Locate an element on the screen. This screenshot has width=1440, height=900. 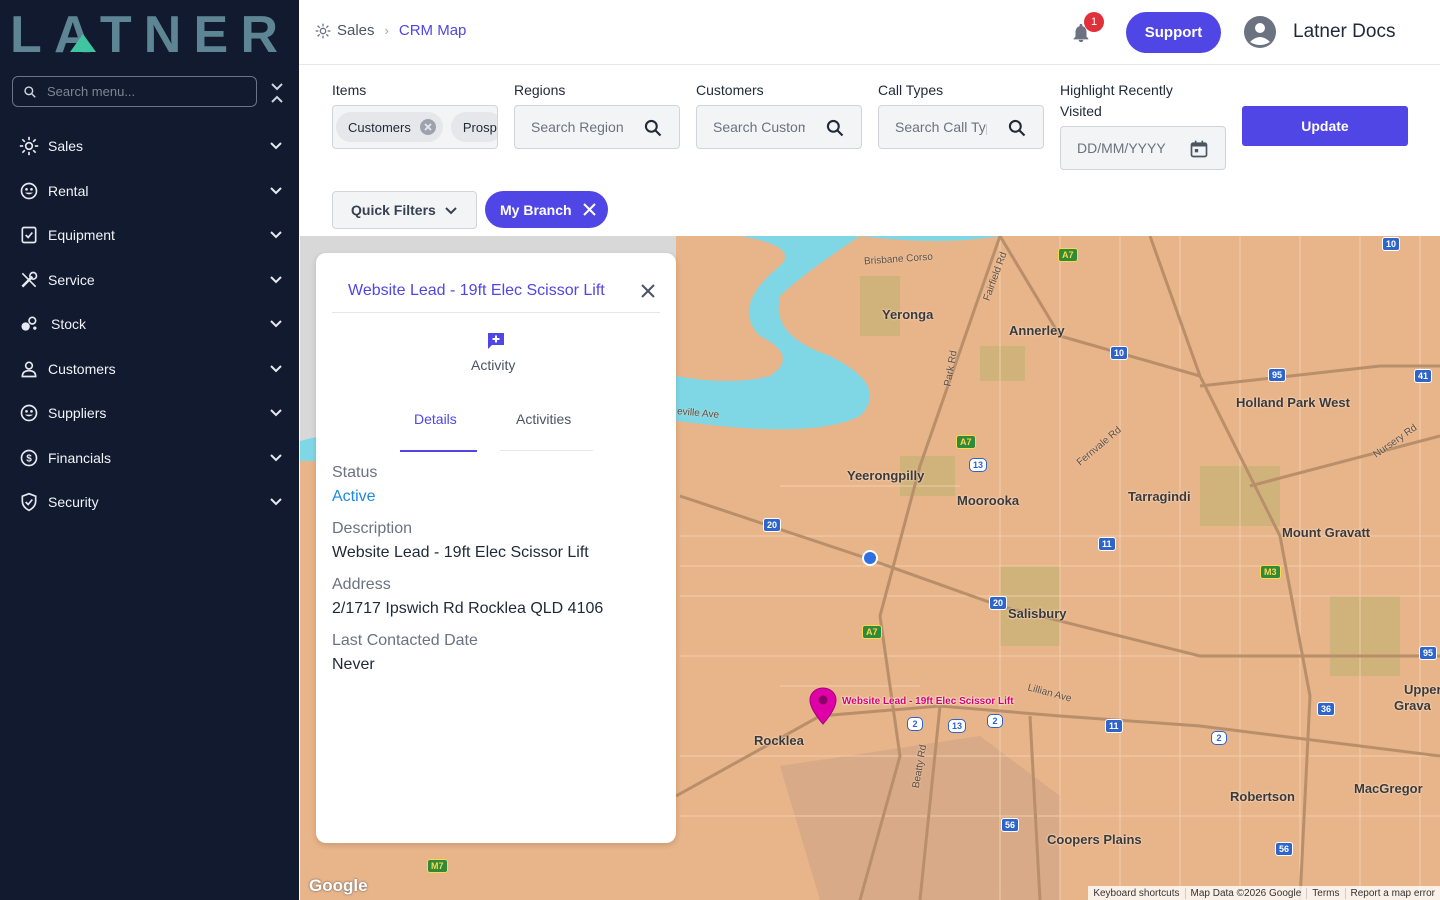
support-button: Support is located at coordinates (1173, 32).